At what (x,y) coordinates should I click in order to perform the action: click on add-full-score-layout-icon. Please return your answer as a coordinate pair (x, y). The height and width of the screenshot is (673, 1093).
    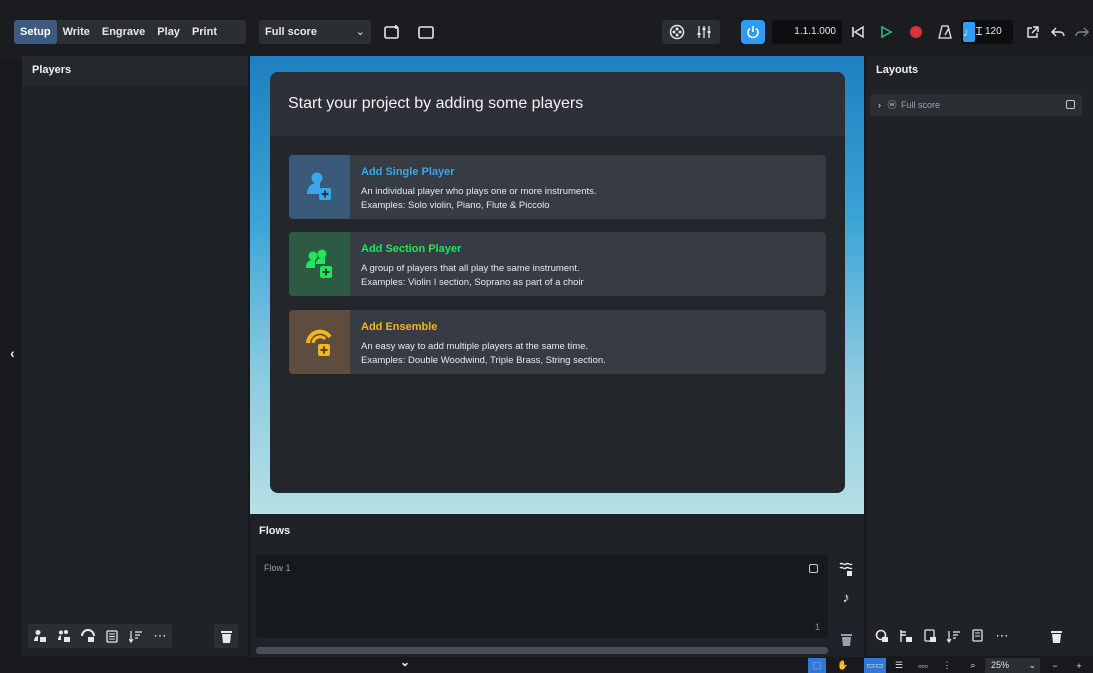
    Looking at the image, I should click on (882, 636).